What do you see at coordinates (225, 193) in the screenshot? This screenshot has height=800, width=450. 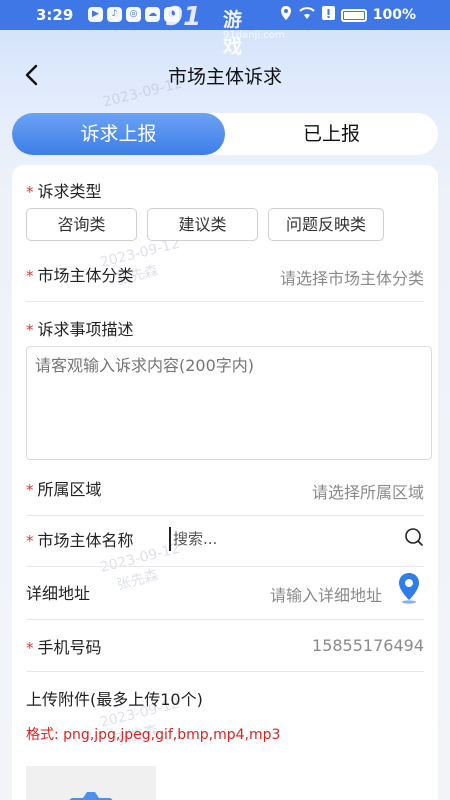 I see `type-field: * 诉求类型` at bounding box center [225, 193].